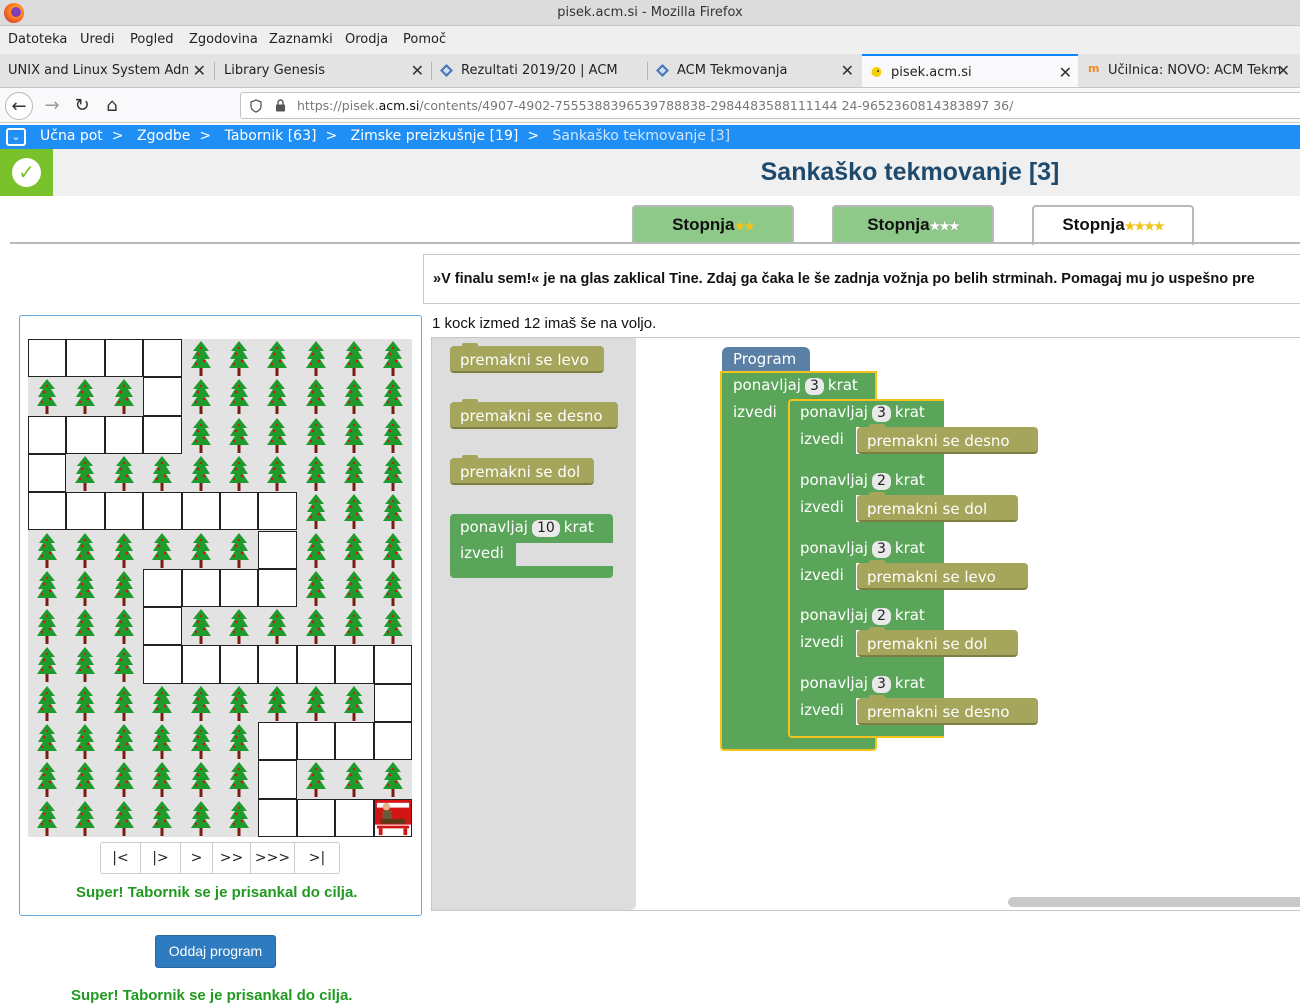 The height and width of the screenshot is (1007, 1300). What do you see at coordinates (280, 105) in the screenshot?
I see `lock-icon` at bounding box center [280, 105].